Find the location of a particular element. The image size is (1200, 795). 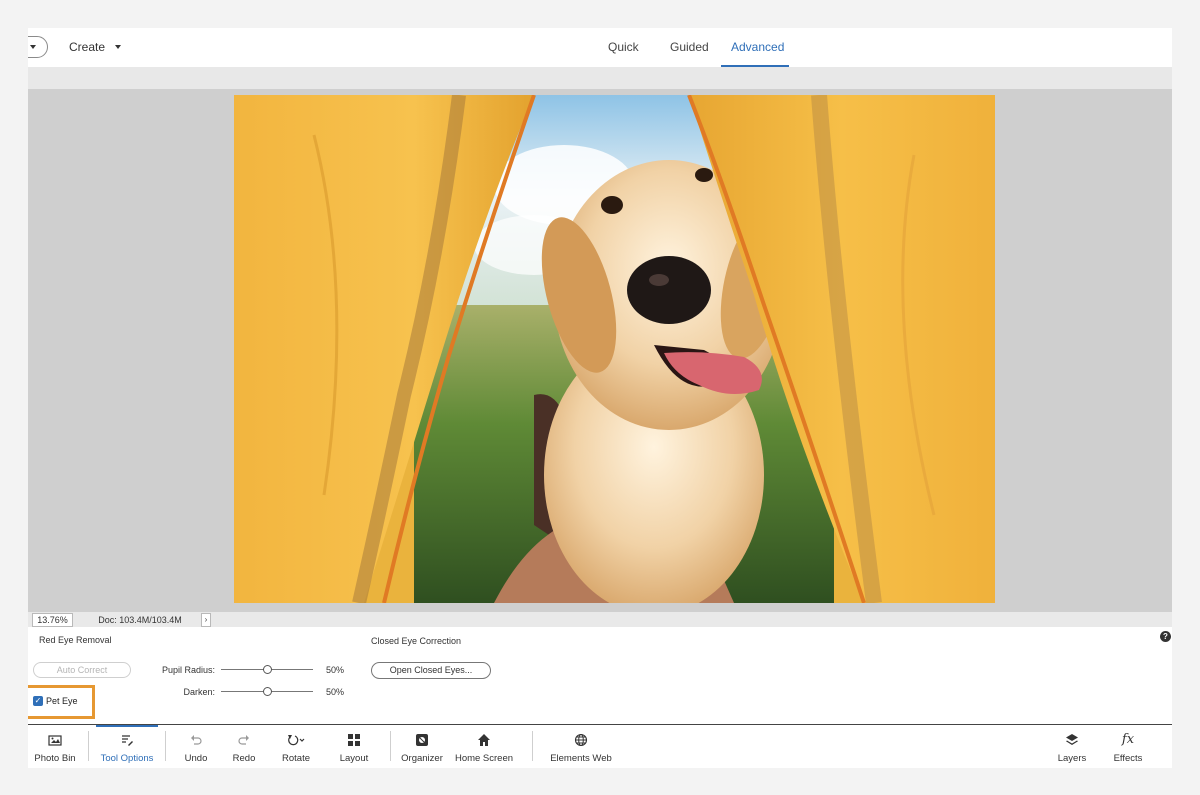

photo-bin-button: Photo Bin is located at coordinates (55, 746).